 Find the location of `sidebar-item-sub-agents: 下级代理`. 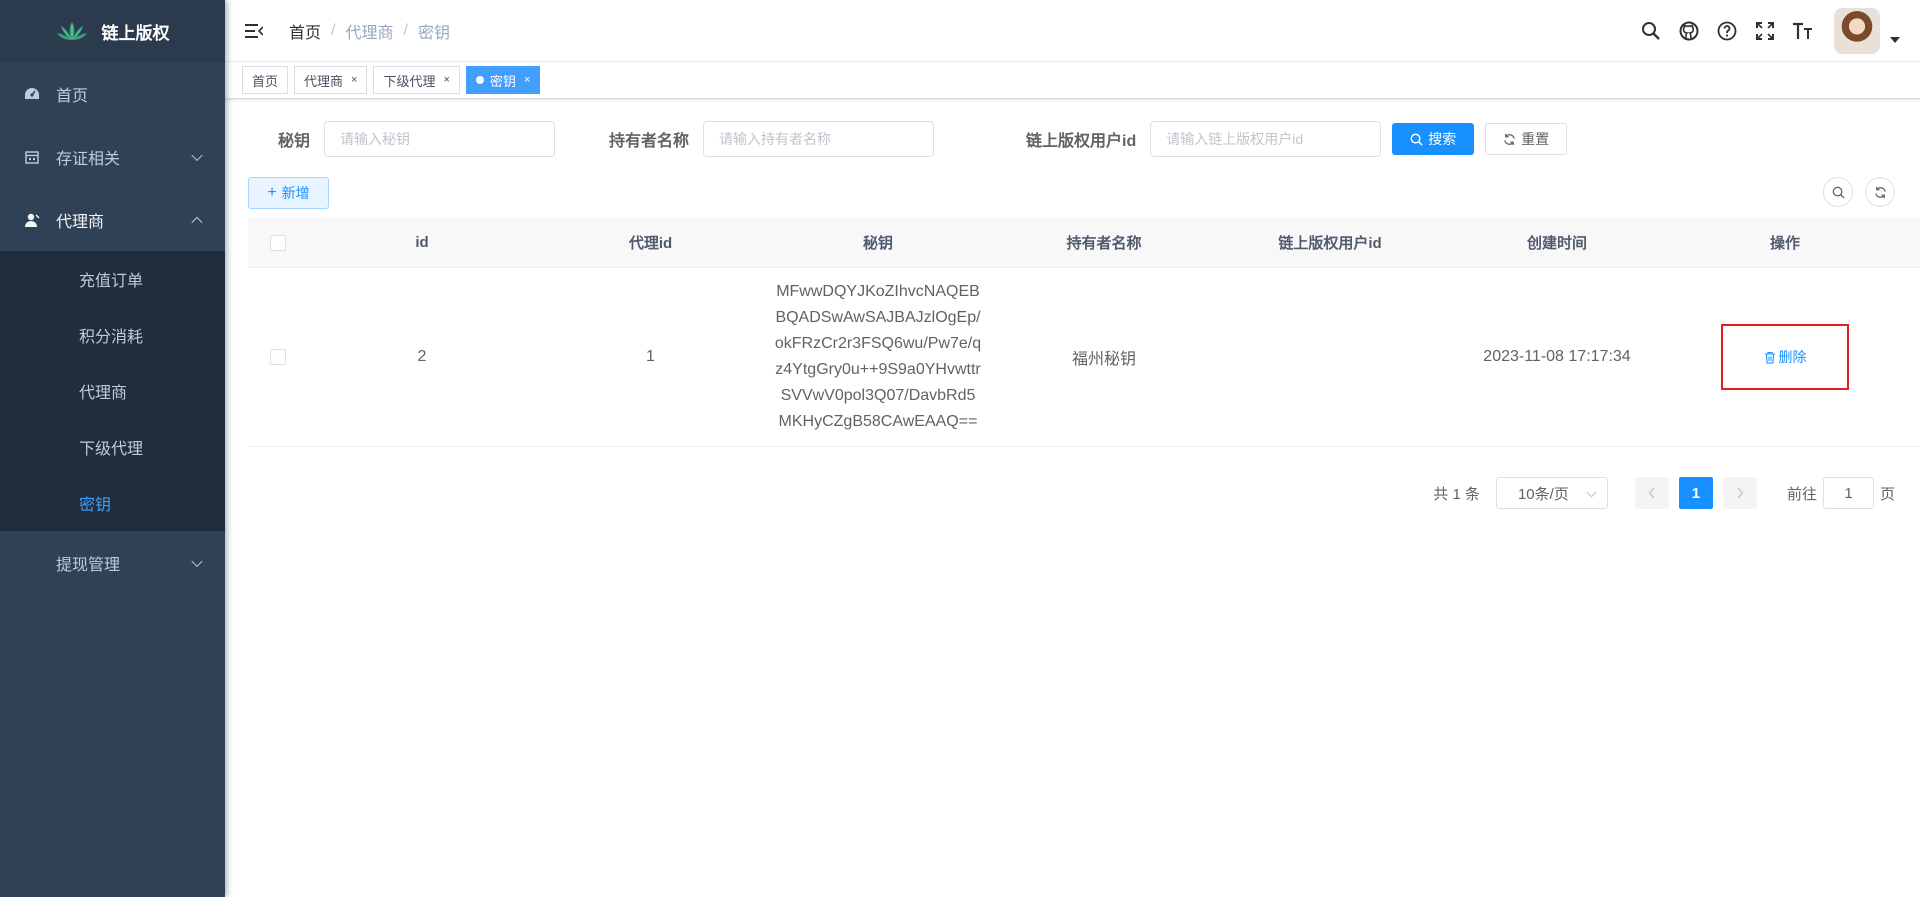

sidebar-item-sub-agents: 下级代理 is located at coordinates (112, 447).